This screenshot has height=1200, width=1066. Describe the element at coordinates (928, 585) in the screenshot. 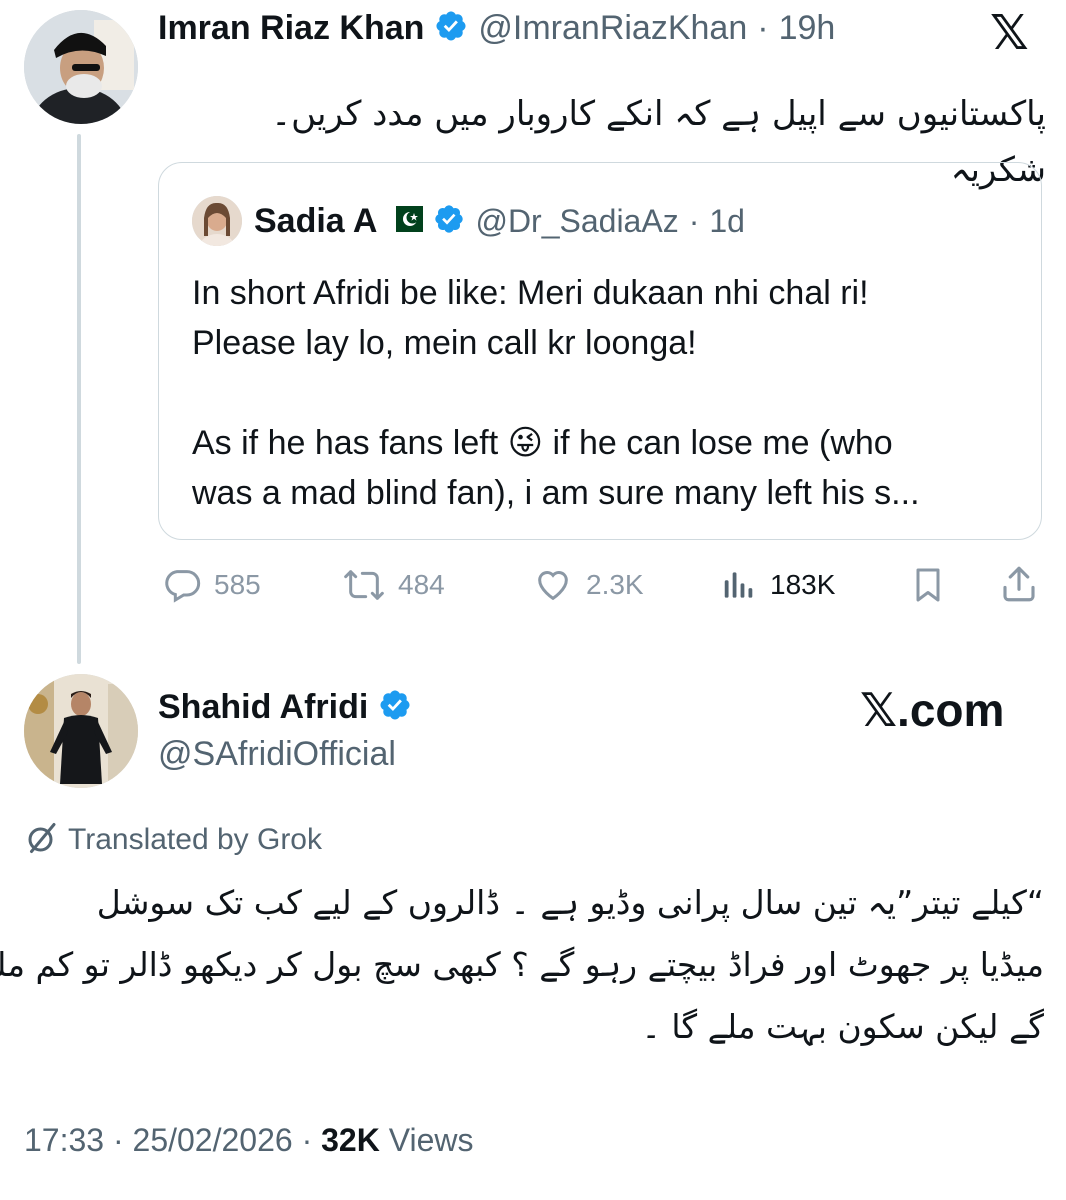

I see `bookmark-icon` at that location.